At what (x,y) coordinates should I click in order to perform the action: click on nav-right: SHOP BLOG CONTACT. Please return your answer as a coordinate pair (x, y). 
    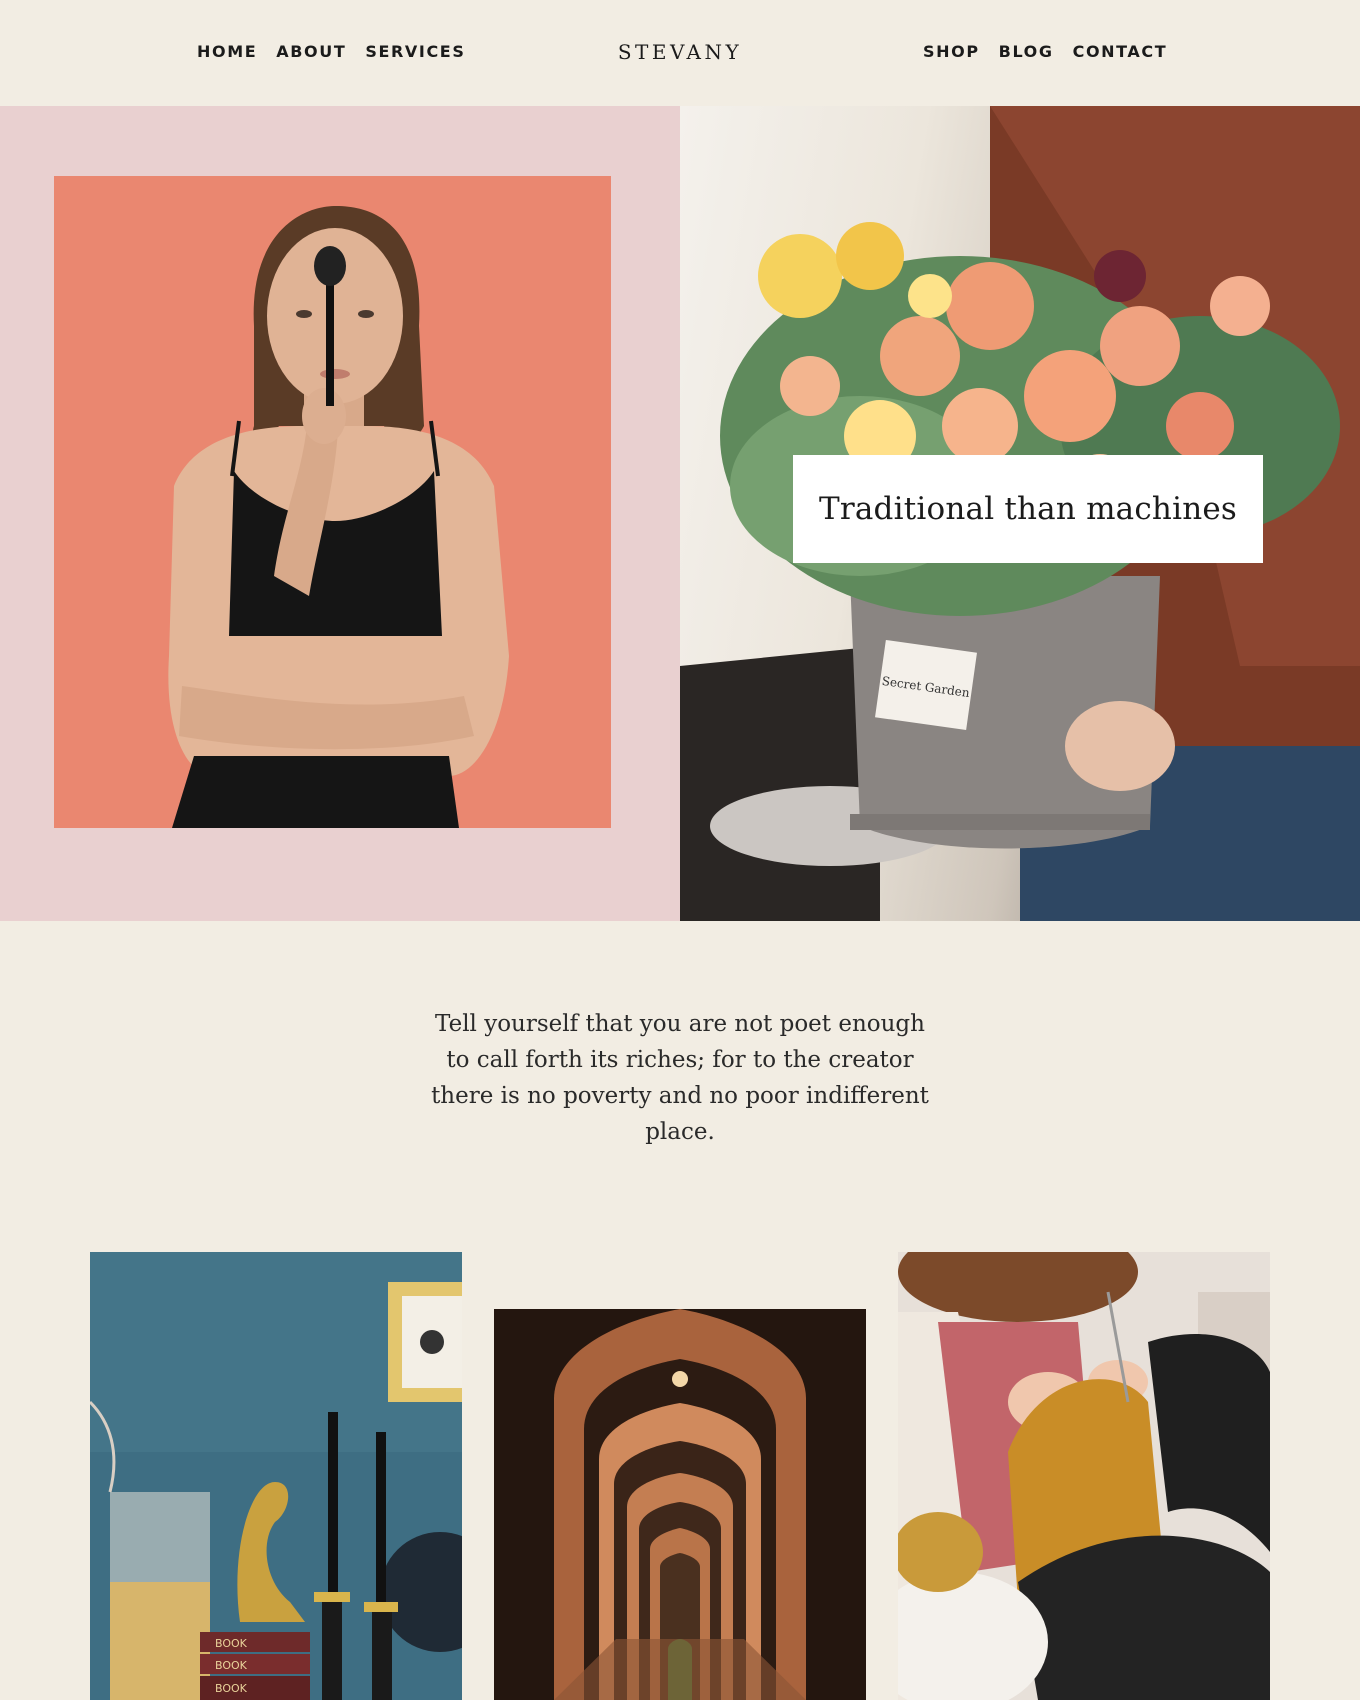
    Looking at the image, I should click on (1045, 52).